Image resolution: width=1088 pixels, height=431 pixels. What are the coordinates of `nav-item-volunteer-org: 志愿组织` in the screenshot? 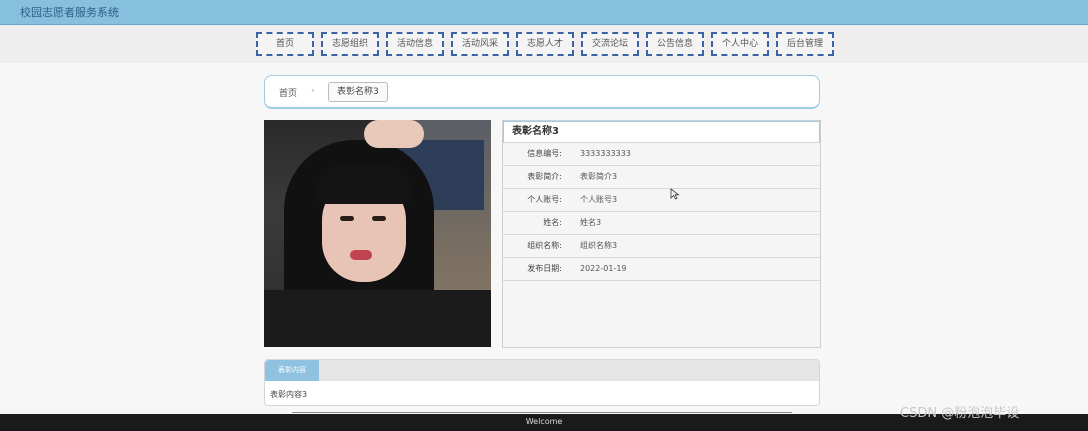 It's located at (350, 44).